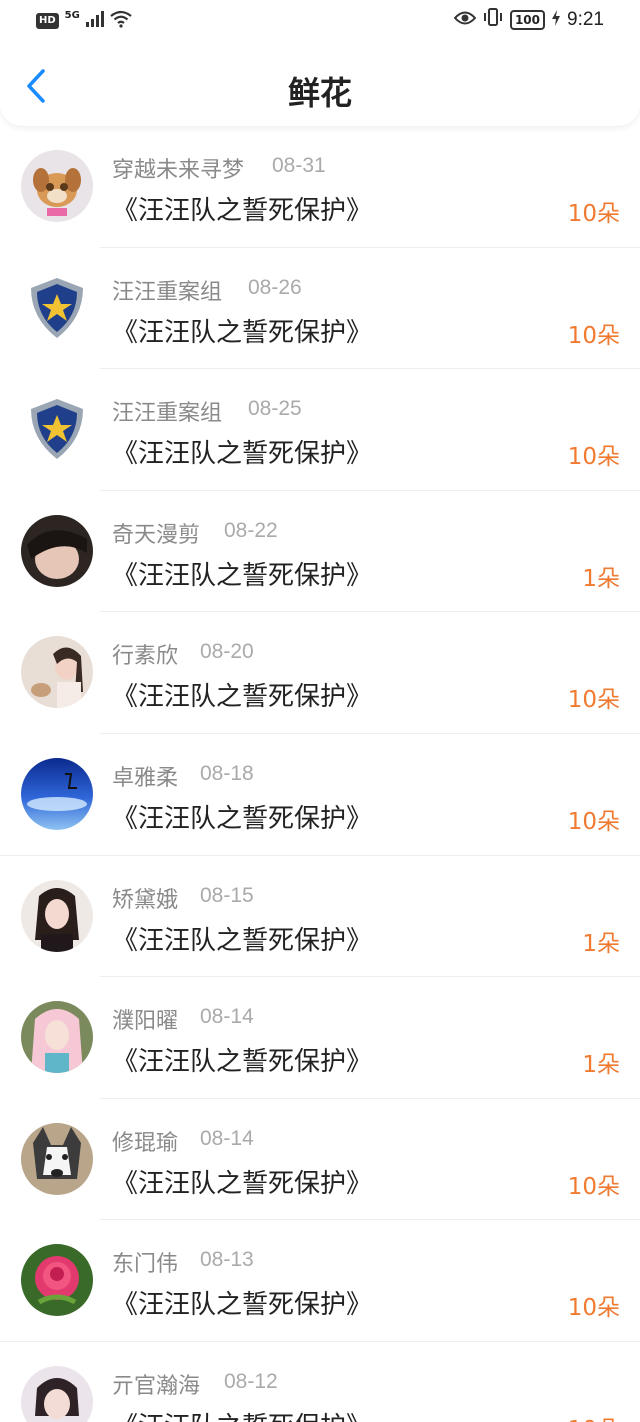  What do you see at coordinates (145, 1022) in the screenshot?
I see `user-name: 濮阳曜` at bounding box center [145, 1022].